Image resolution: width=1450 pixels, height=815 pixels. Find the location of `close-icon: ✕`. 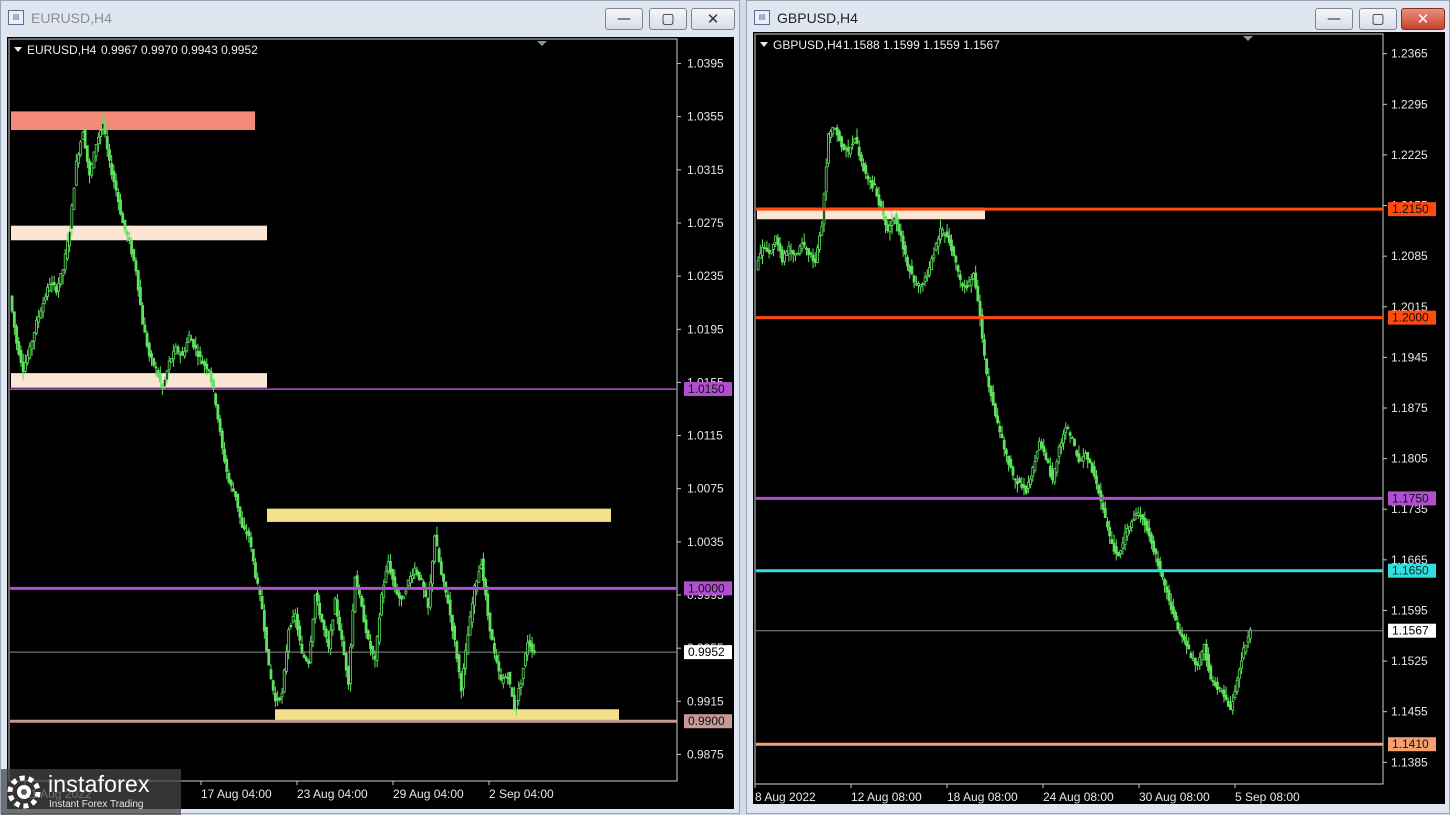

close-icon: ✕ is located at coordinates (1423, 19).